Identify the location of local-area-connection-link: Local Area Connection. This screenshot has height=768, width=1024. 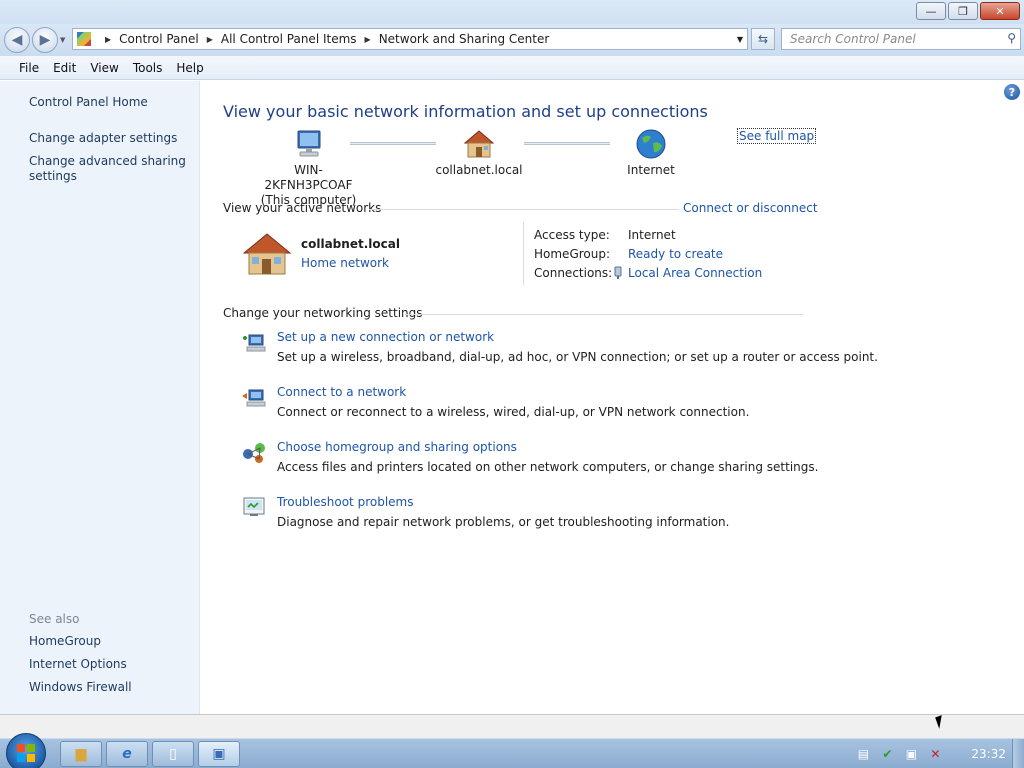
(695, 273).